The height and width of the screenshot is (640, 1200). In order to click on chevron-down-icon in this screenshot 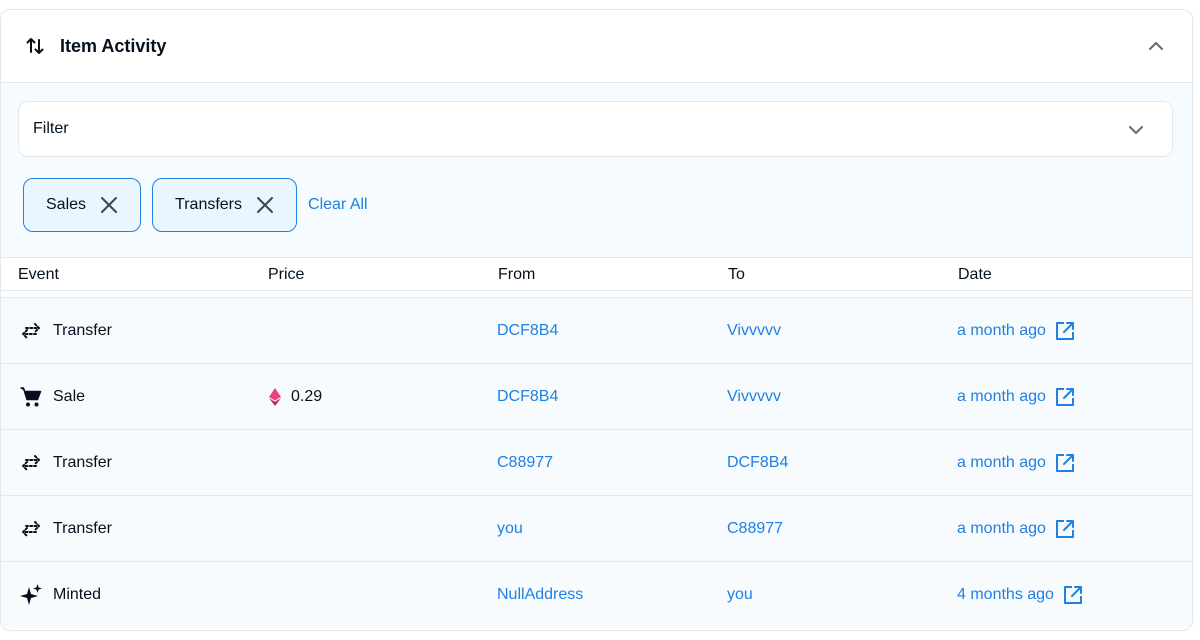, I will do `click(1136, 130)`.